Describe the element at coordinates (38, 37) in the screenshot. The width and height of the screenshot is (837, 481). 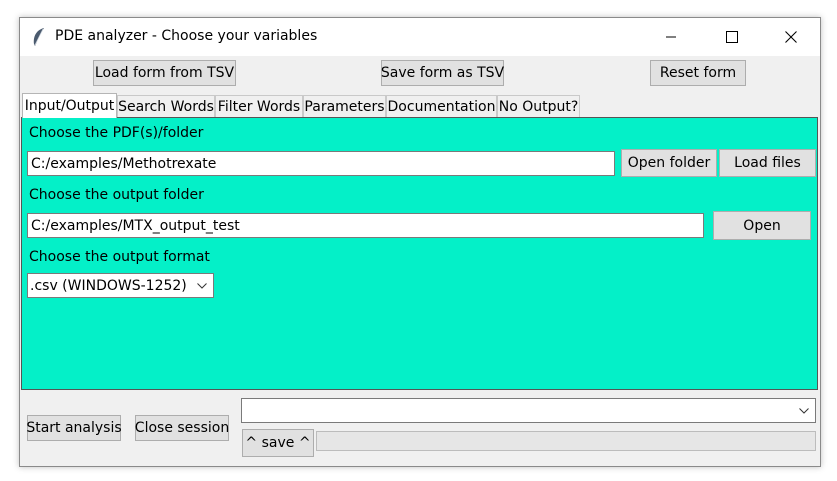
I see `feather-icon` at that location.